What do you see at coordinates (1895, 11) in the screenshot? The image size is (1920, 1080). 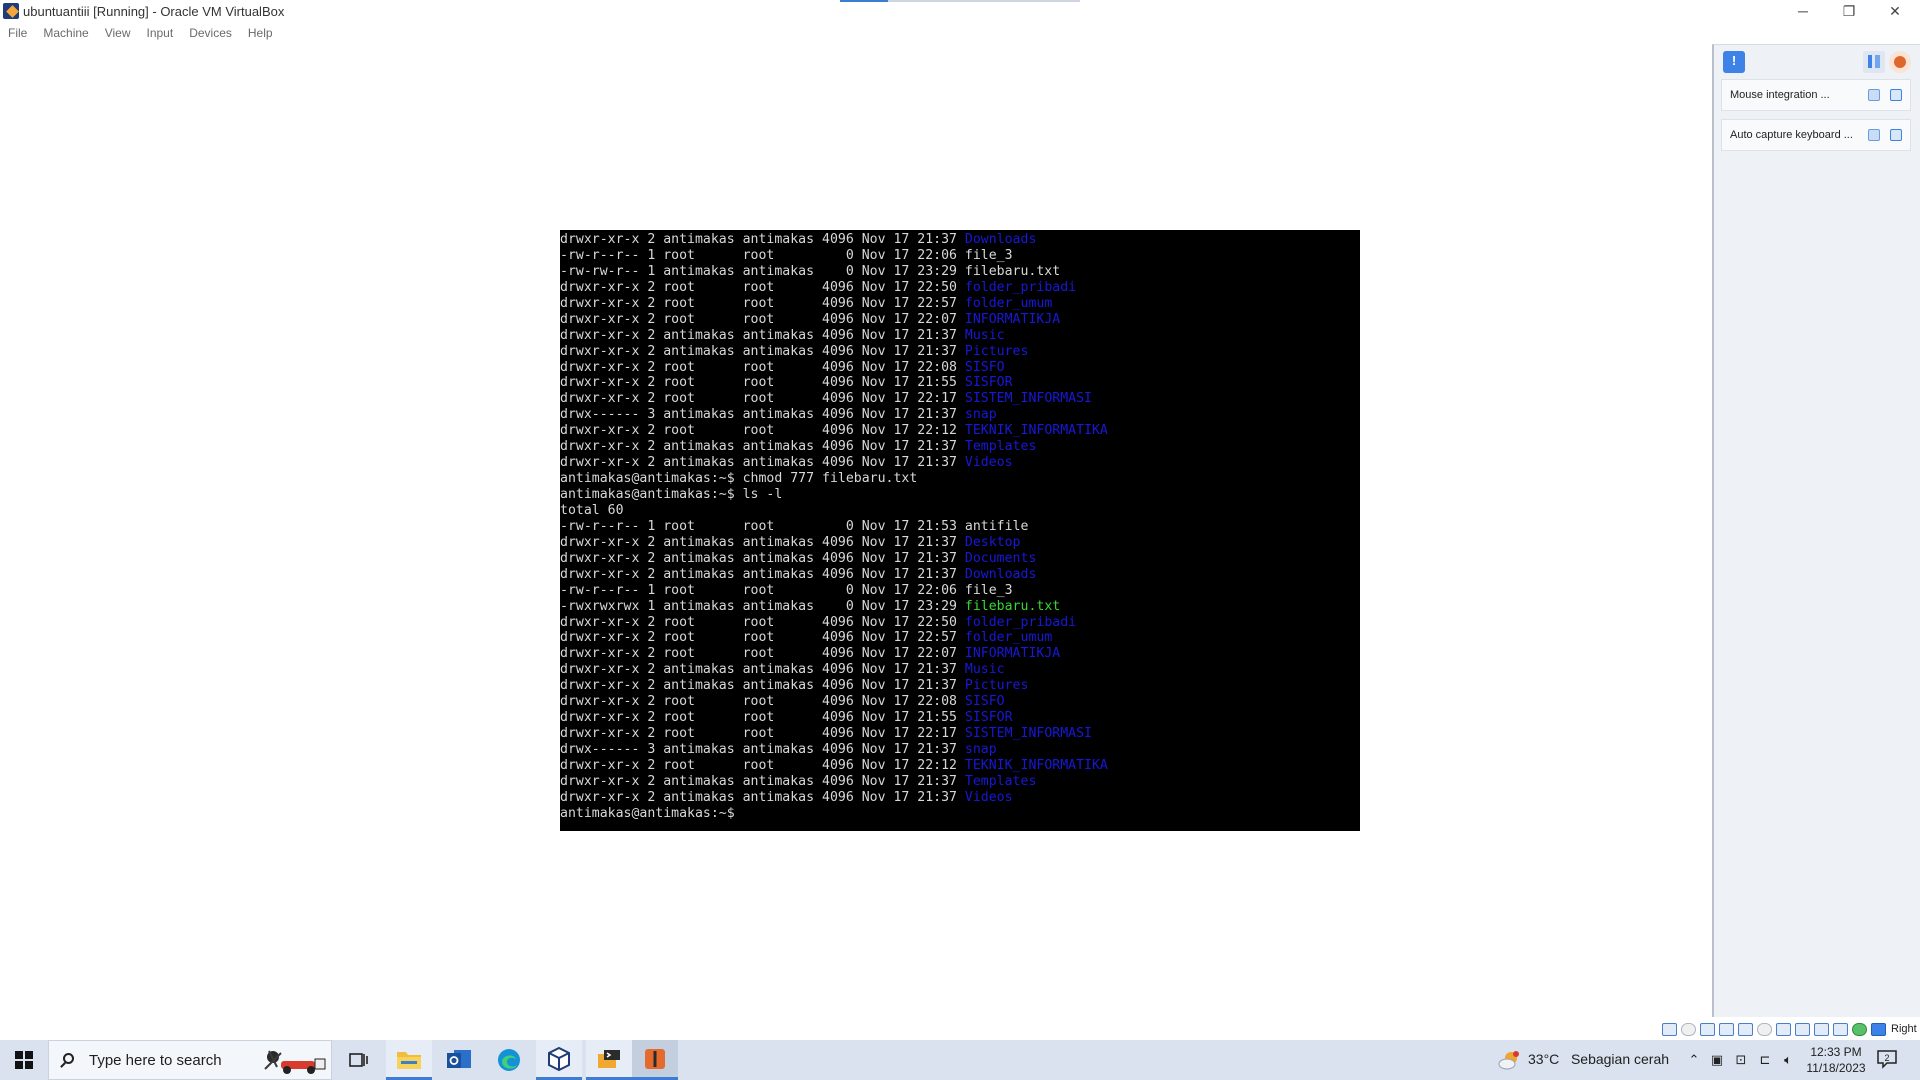 I see `close-button: ✕` at bounding box center [1895, 11].